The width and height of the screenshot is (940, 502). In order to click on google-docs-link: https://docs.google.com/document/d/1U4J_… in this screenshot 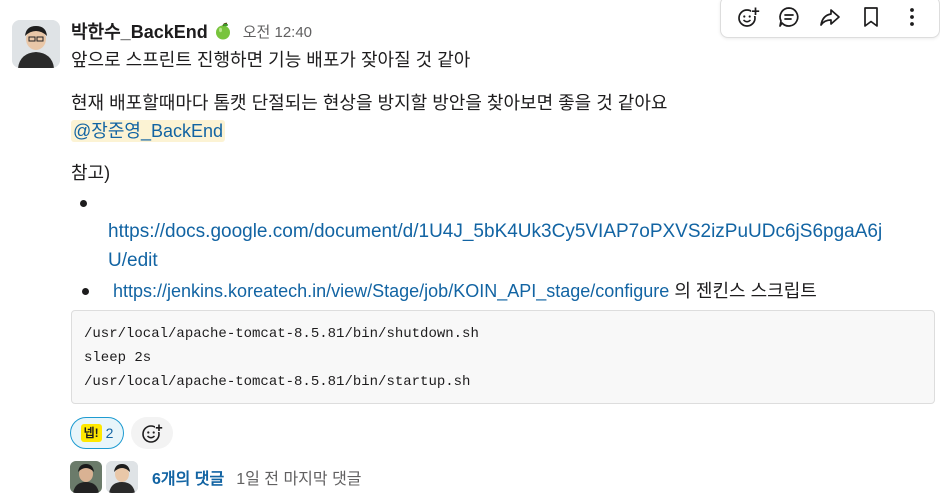, I will do `click(495, 232)`.